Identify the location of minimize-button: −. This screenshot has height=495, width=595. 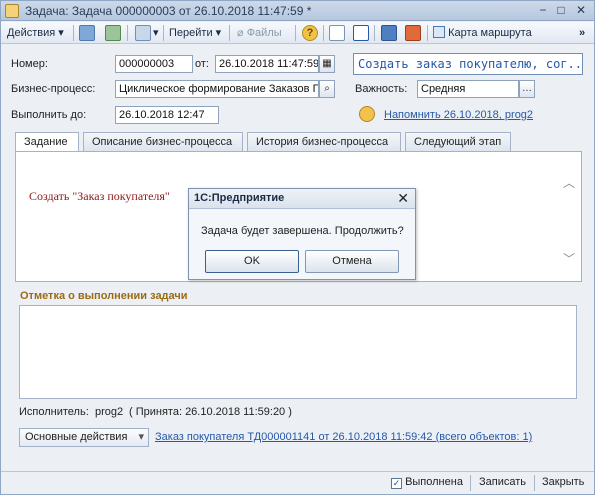
(543, 10).